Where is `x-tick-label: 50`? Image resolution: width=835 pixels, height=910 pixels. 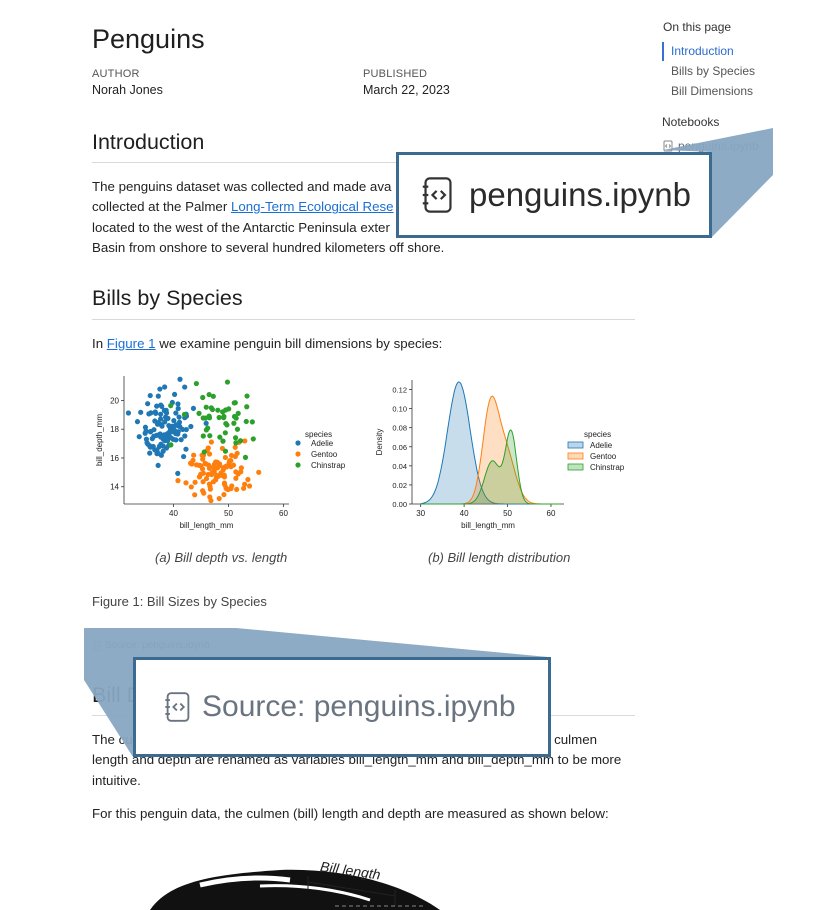 x-tick-label: 50 is located at coordinates (507, 513).